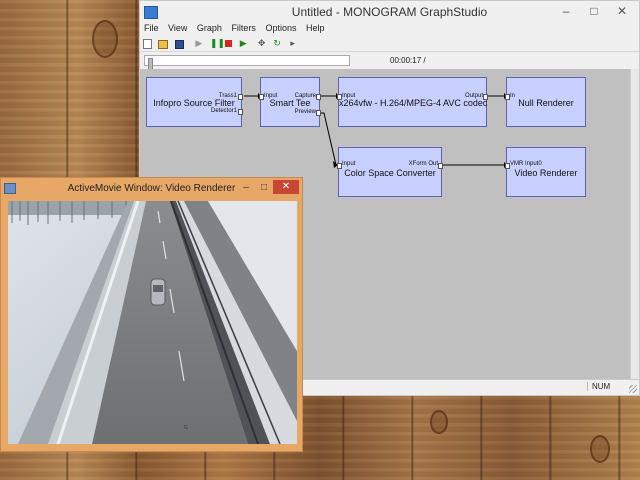  I want to click on menu-graph: Graph, so click(209, 28).